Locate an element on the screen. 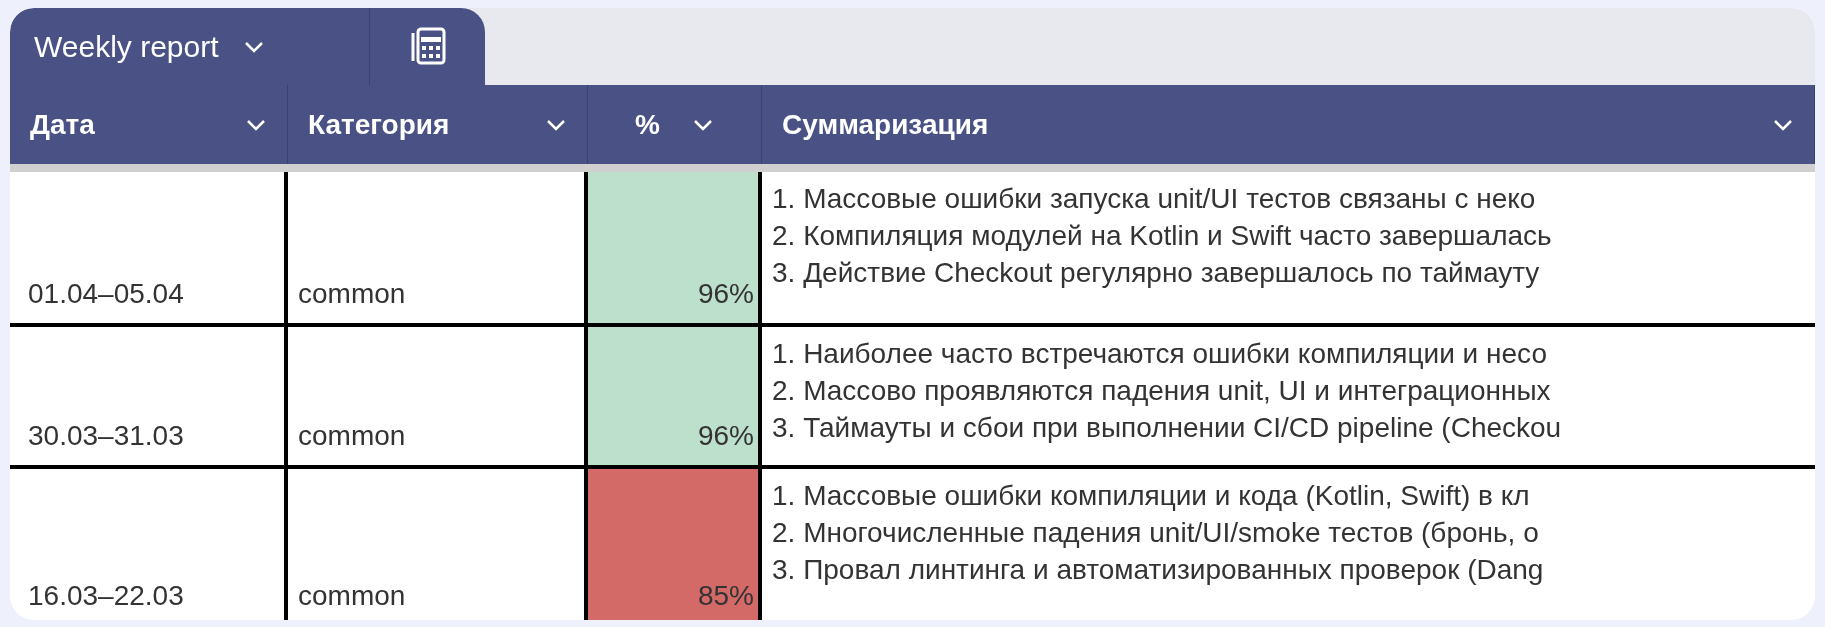 Image resolution: width=1825 pixels, height=627 pixels. date-cell-text: 01.04–05.04 is located at coordinates (106, 294).